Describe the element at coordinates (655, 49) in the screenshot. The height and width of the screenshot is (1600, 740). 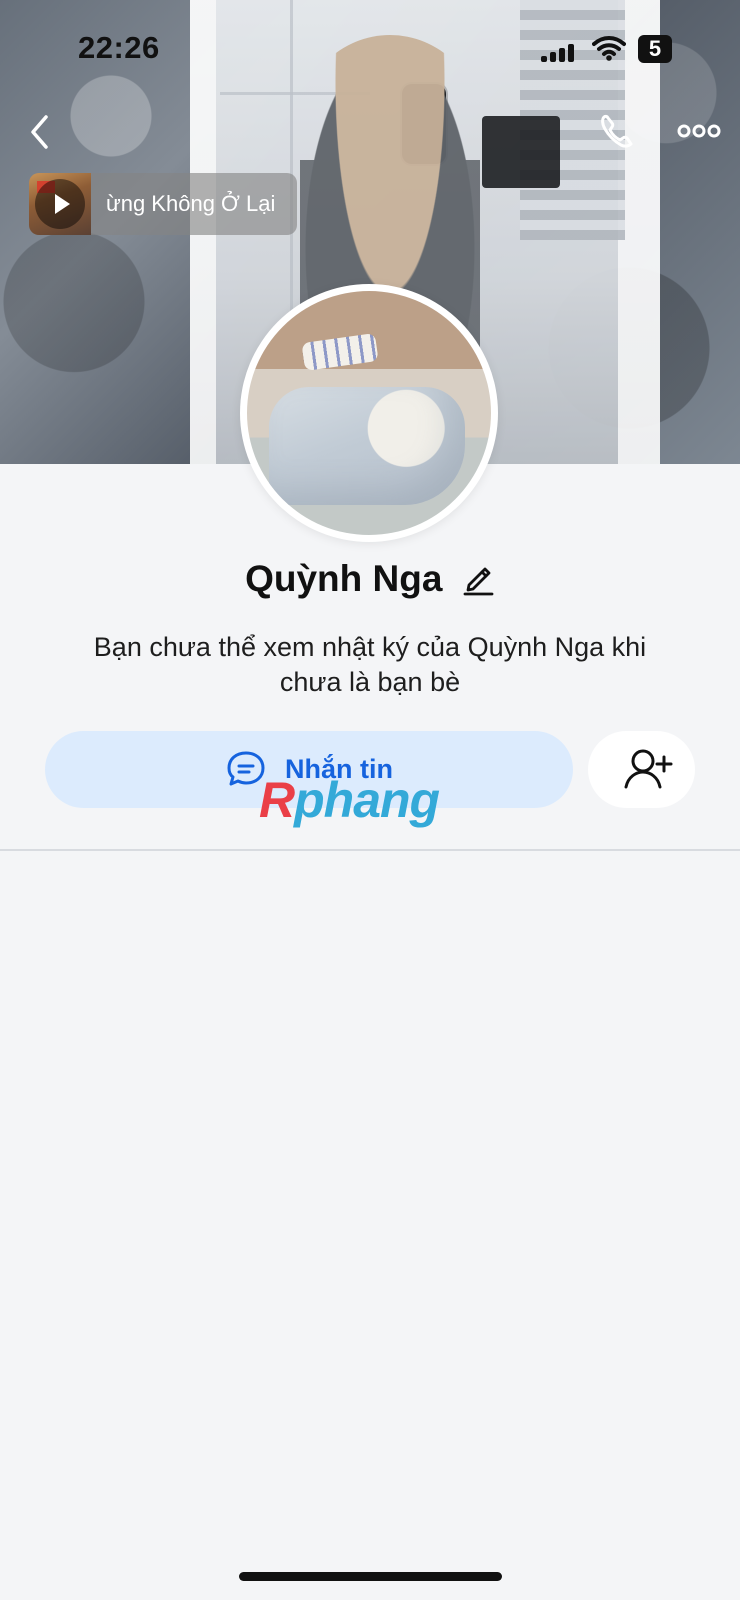
I see `battery-icon: 5` at that location.